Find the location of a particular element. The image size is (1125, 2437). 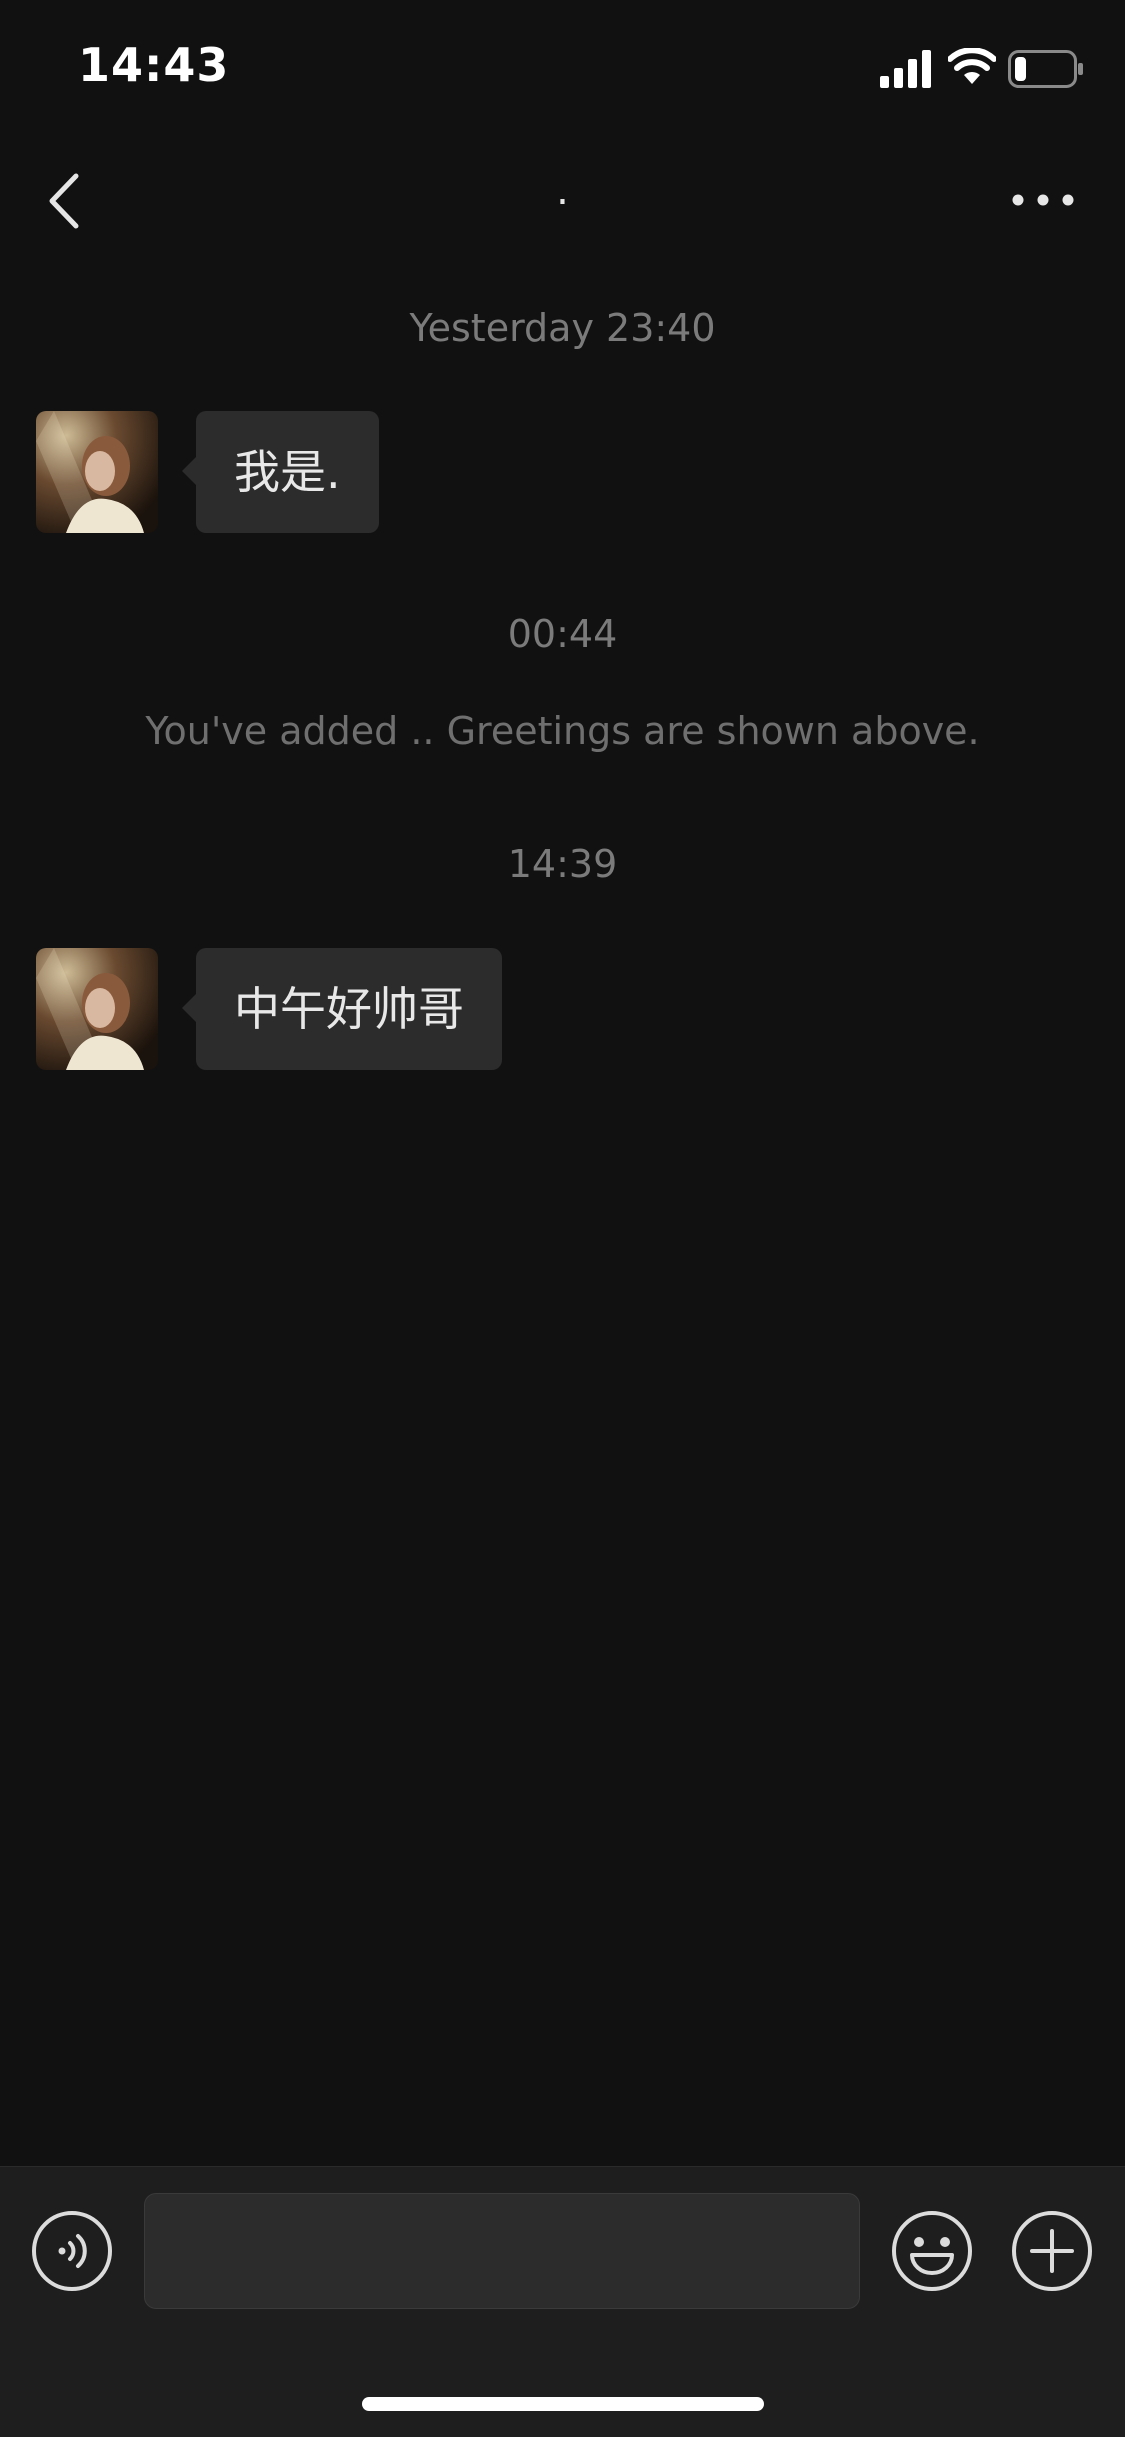

emoji-icon is located at coordinates (932, 2251).